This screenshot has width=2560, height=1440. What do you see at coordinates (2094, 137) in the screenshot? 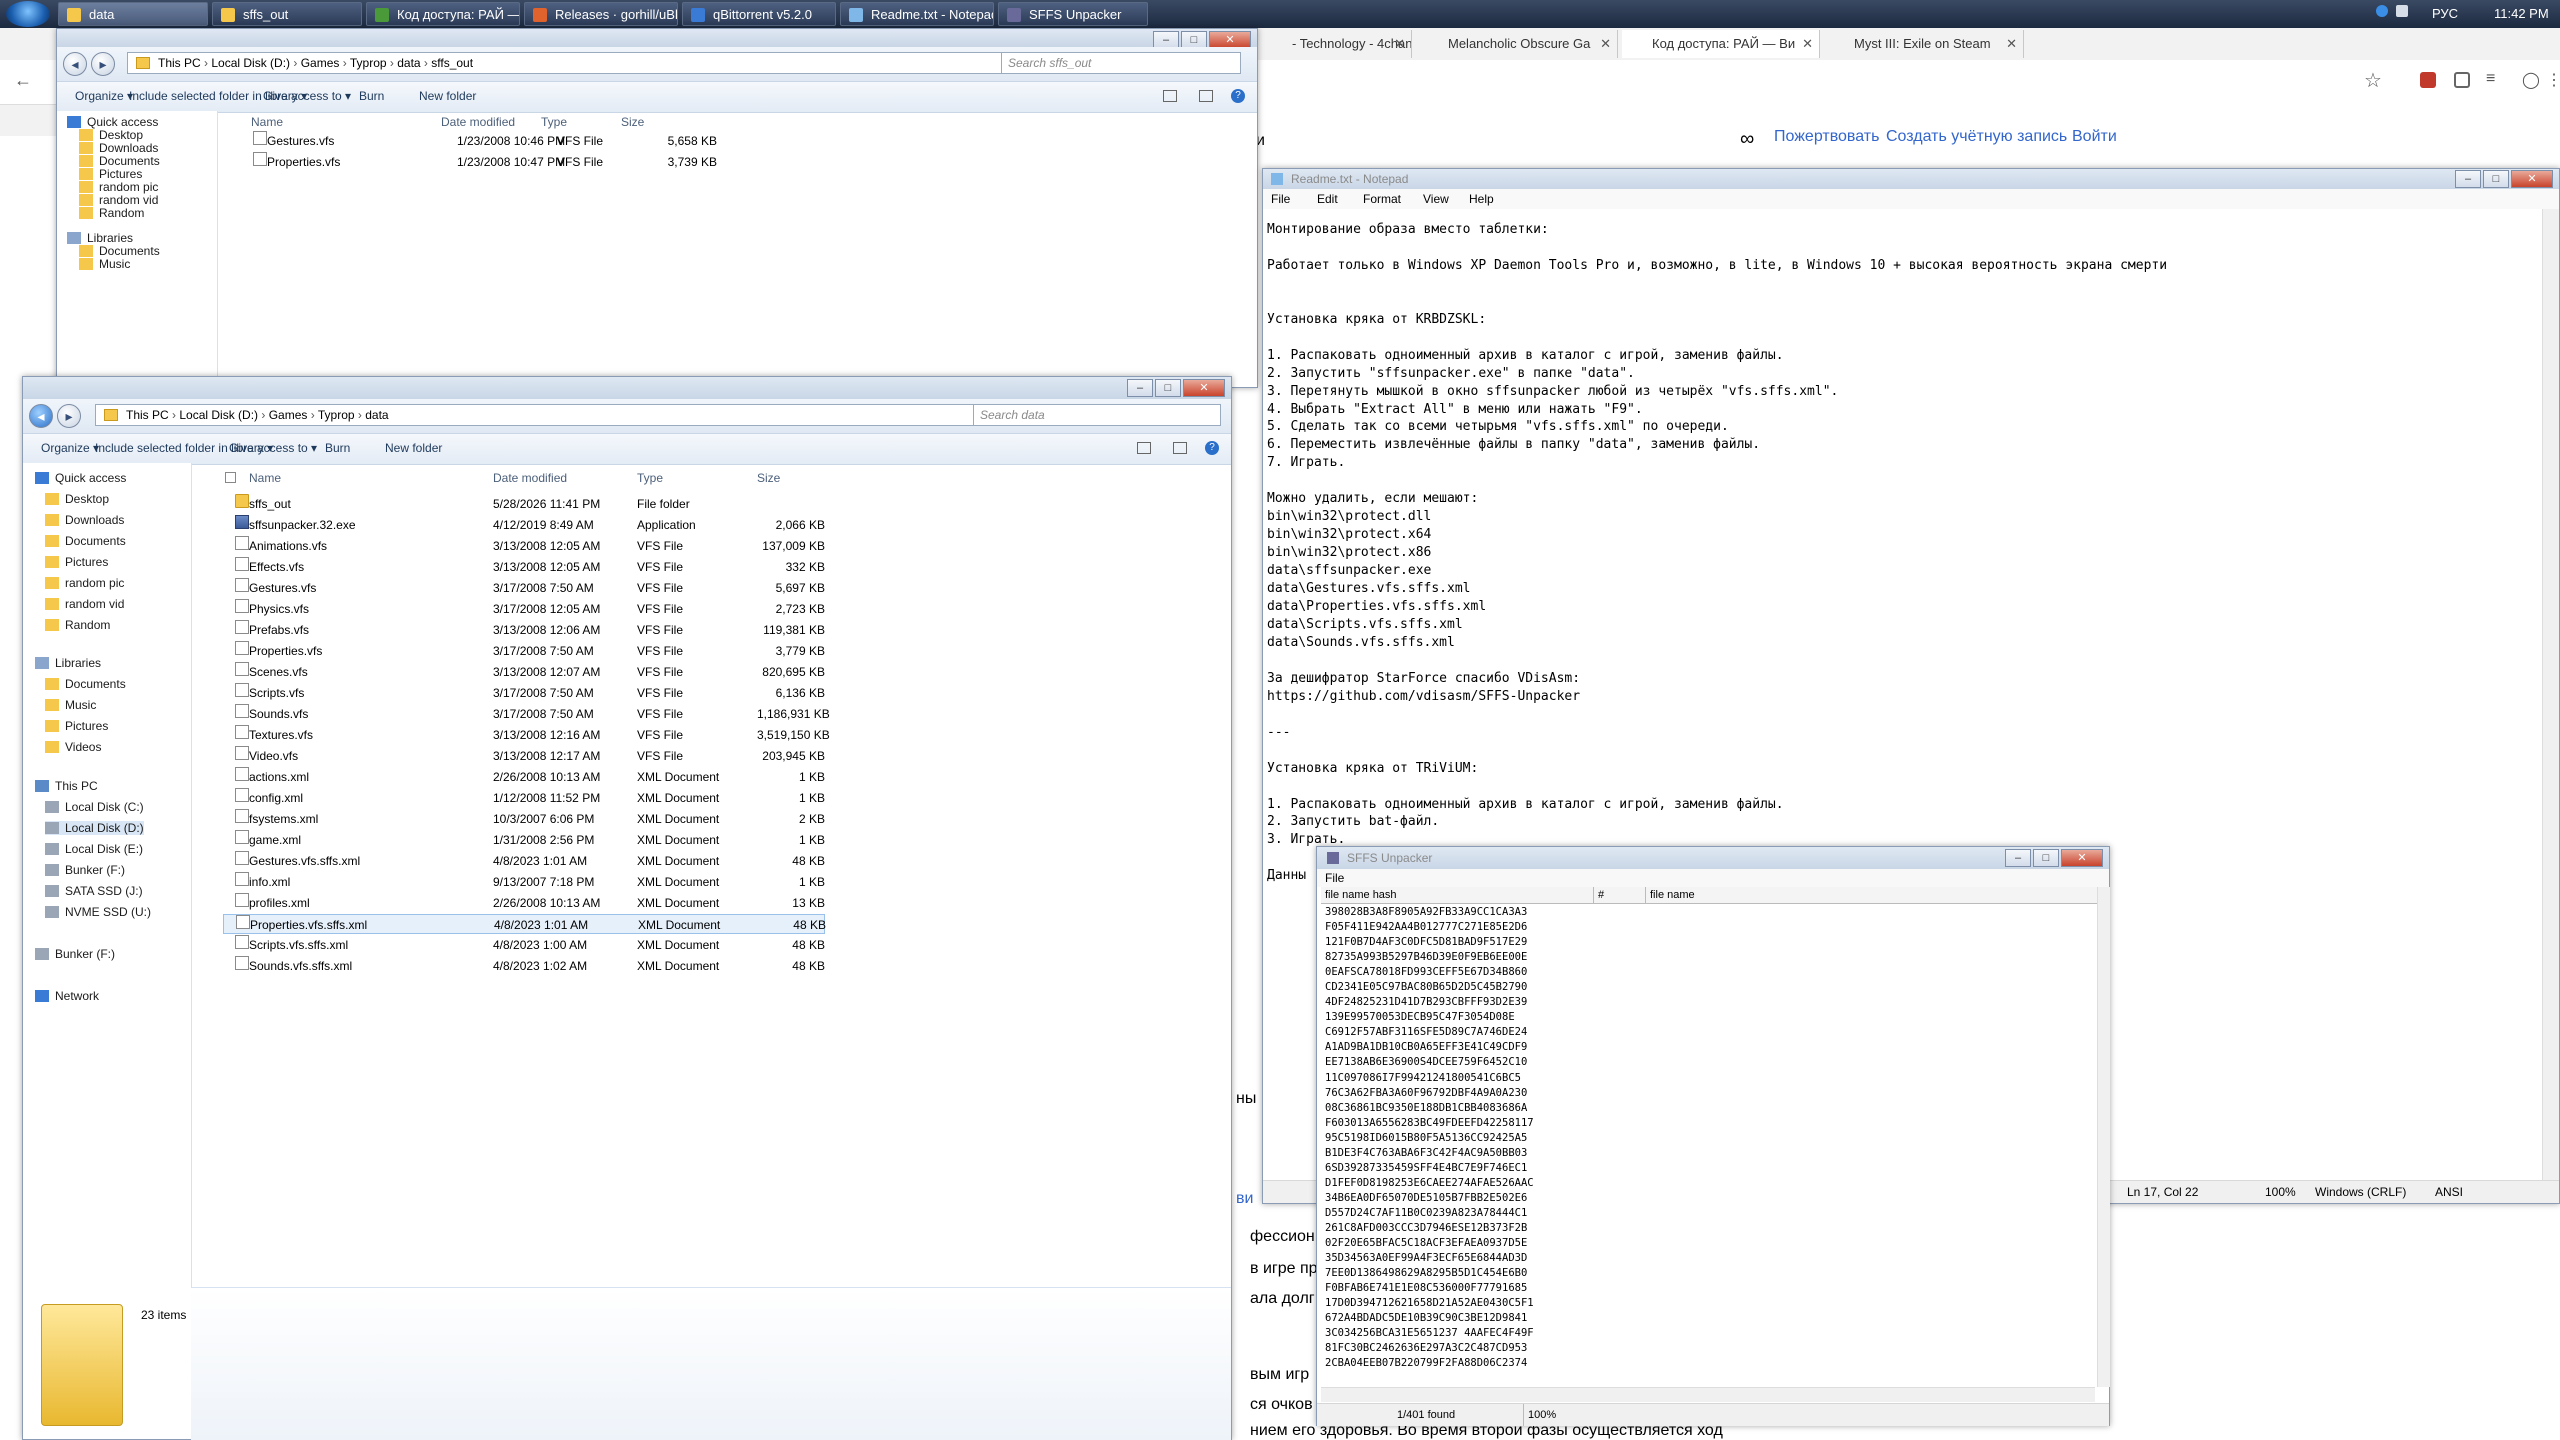
I see `login-link: Войти` at bounding box center [2094, 137].